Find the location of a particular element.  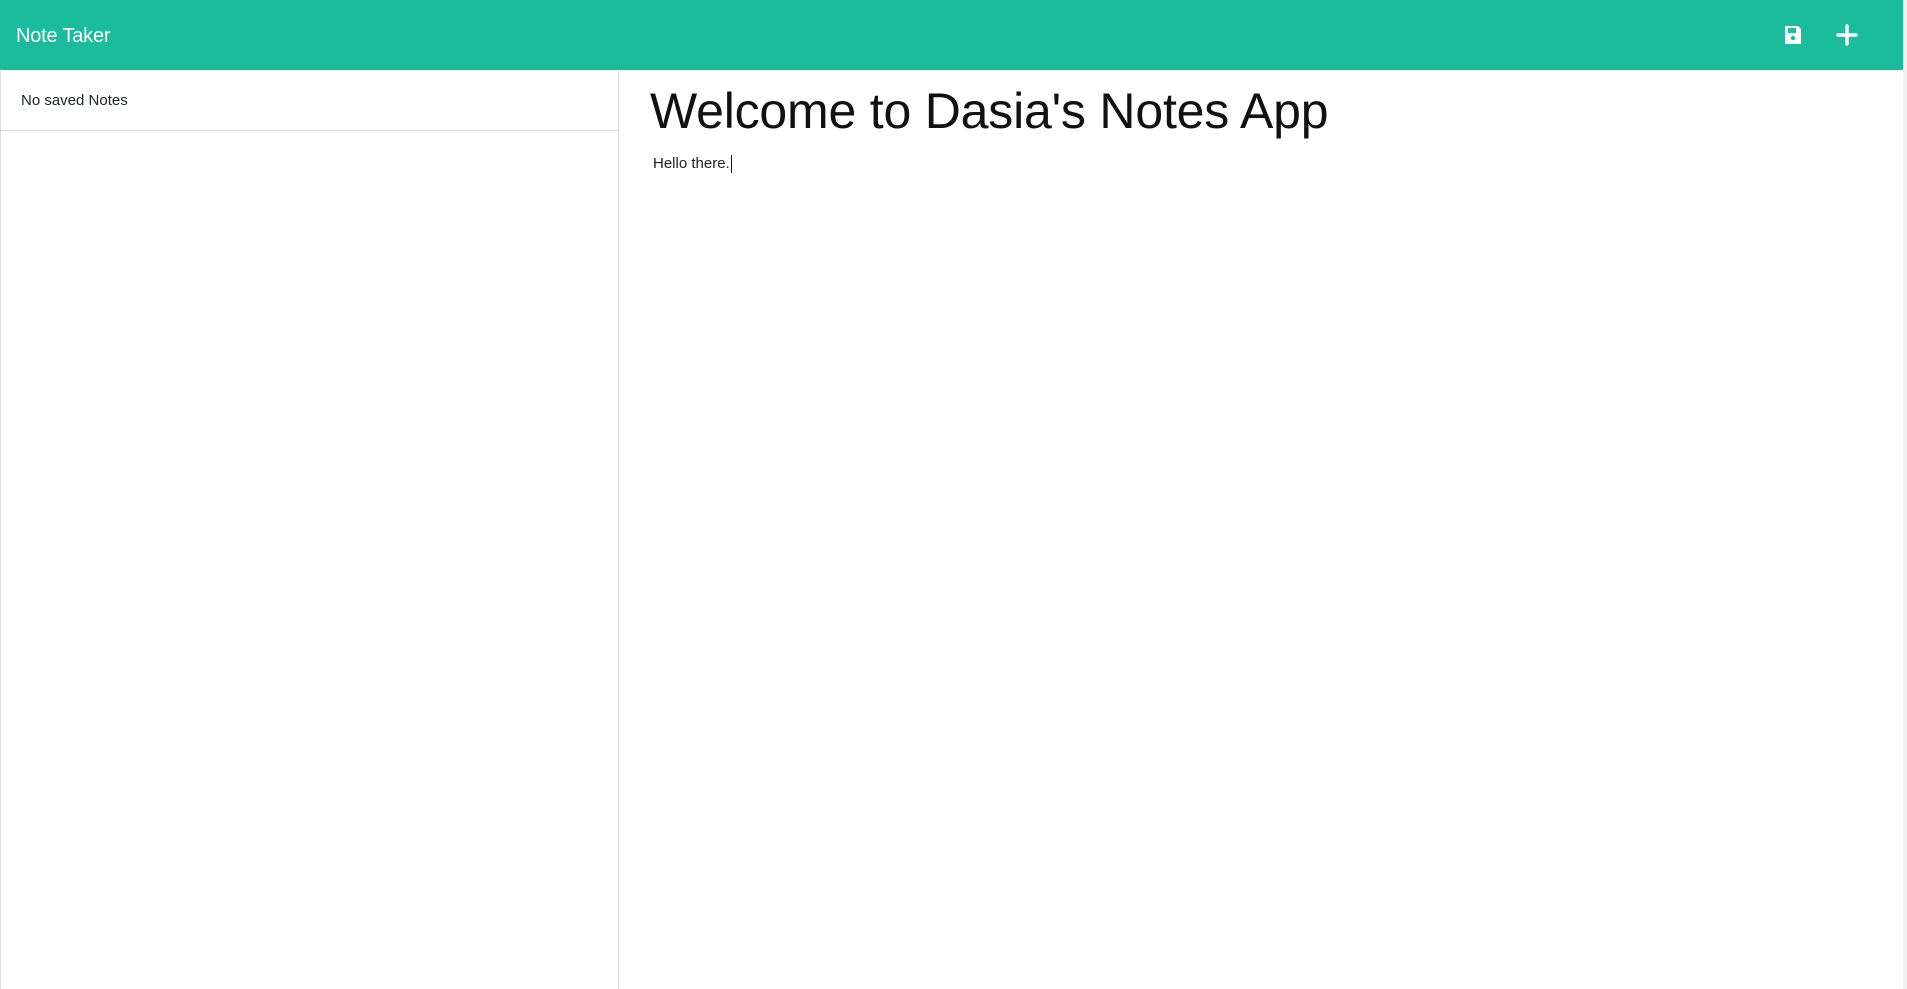

empty-notes-item: No saved Notes is located at coordinates (309, 100).